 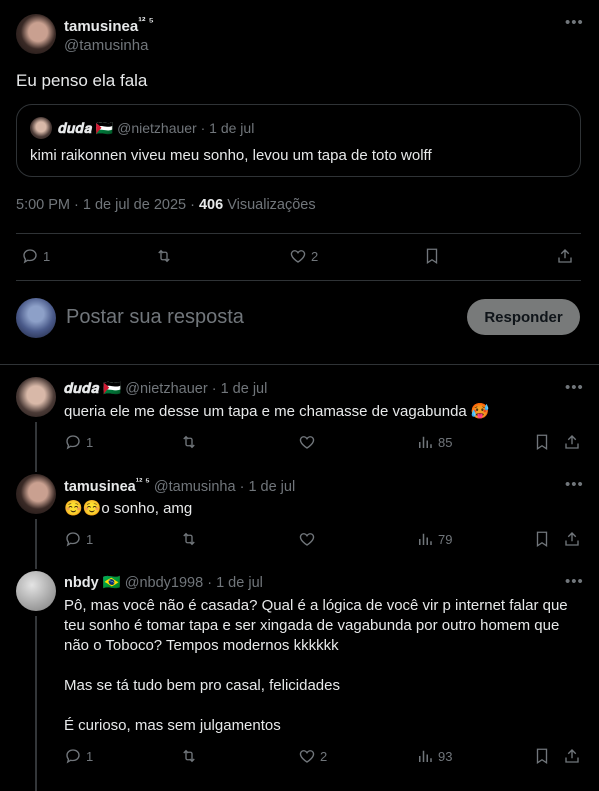 I want to click on reply-display-name: 𝒅𝒖𝒅𝒂, so click(x=81, y=389).